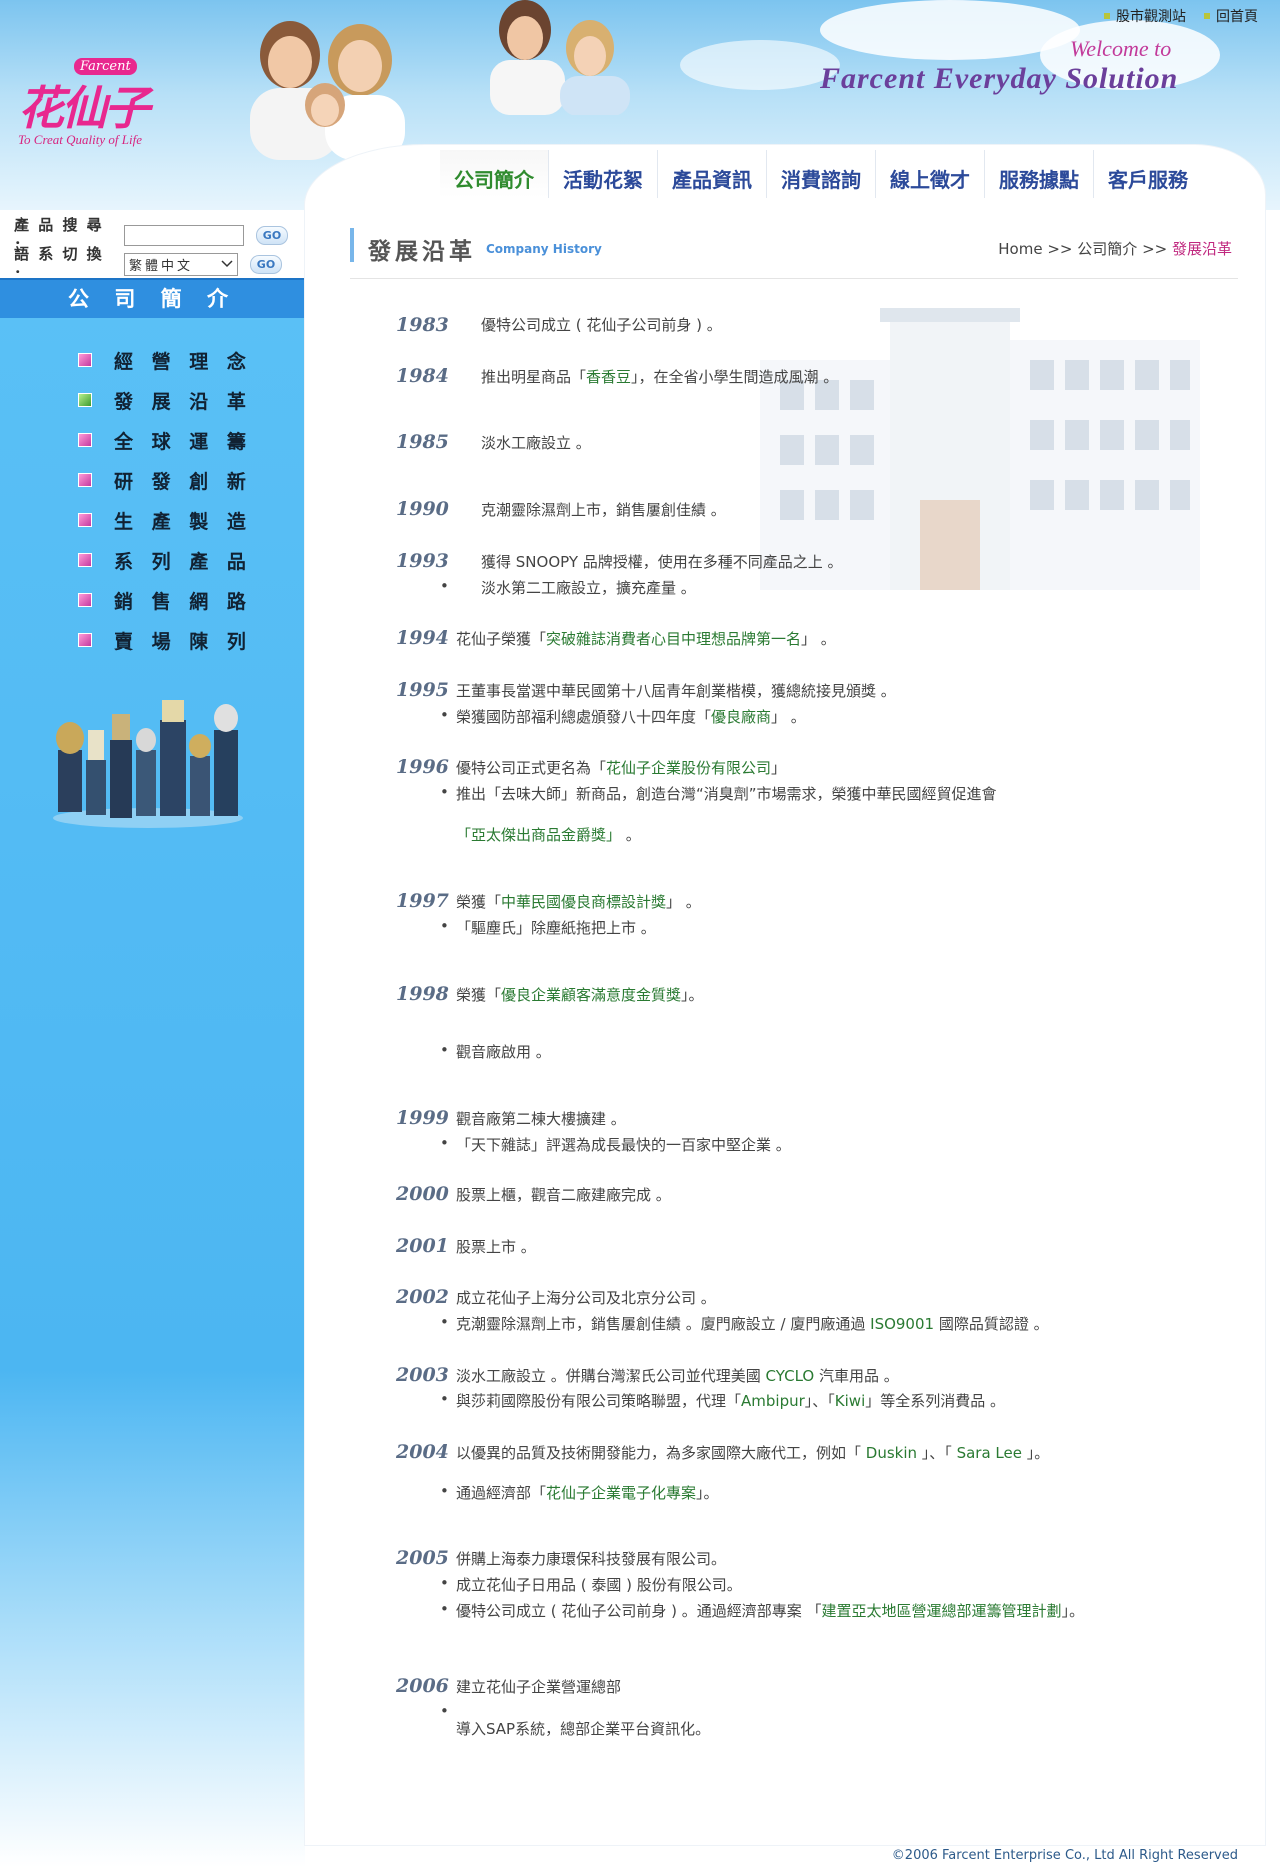 The width and height of the screenshot is (1280, 1867). I want to click on year-label: 1998, so click(422, 994).